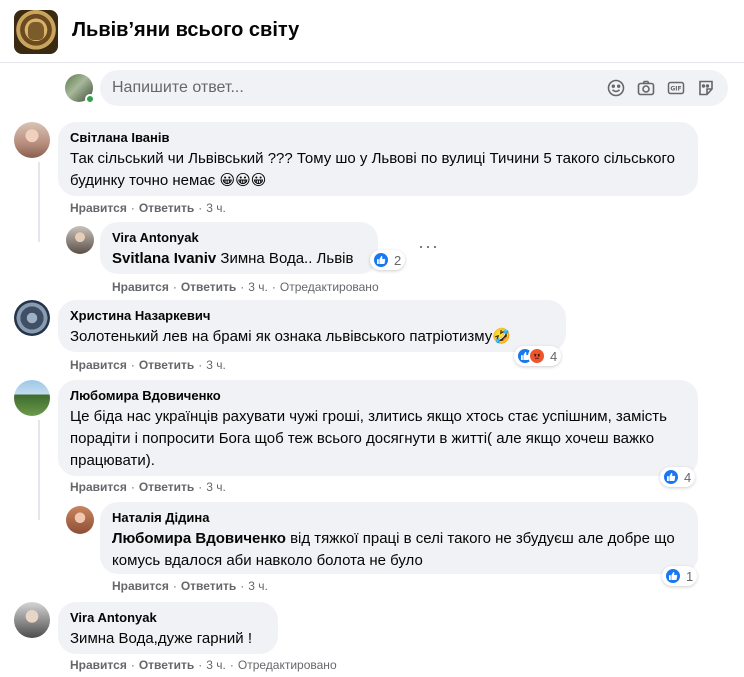  I want to click on reply-composer: GIF, so click(414, 88).